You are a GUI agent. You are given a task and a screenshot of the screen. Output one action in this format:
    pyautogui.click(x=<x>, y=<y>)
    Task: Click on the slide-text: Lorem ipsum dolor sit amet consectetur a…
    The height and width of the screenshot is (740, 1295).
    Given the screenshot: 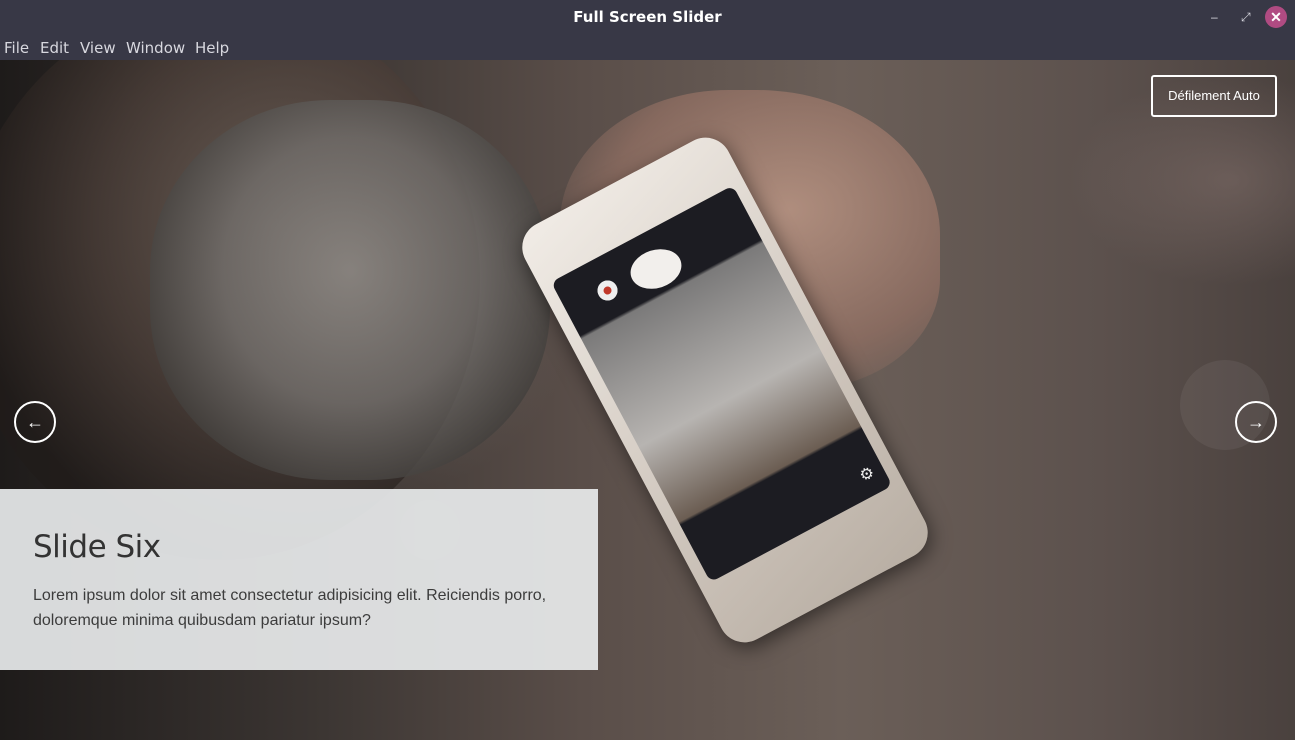 What is the action you would take?
    pyautogui.click(x=290, y=608)
    